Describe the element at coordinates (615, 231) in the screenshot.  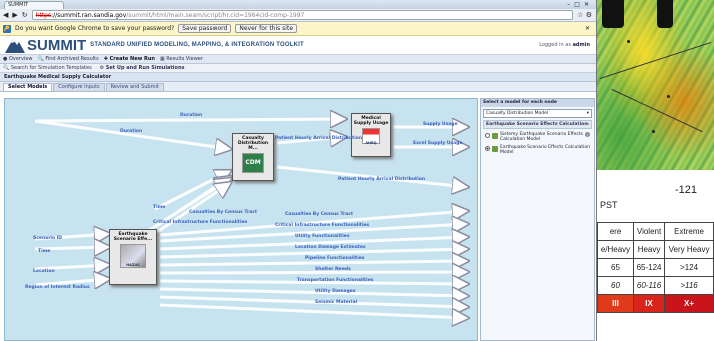
I see `table-cell: ere` at that location.